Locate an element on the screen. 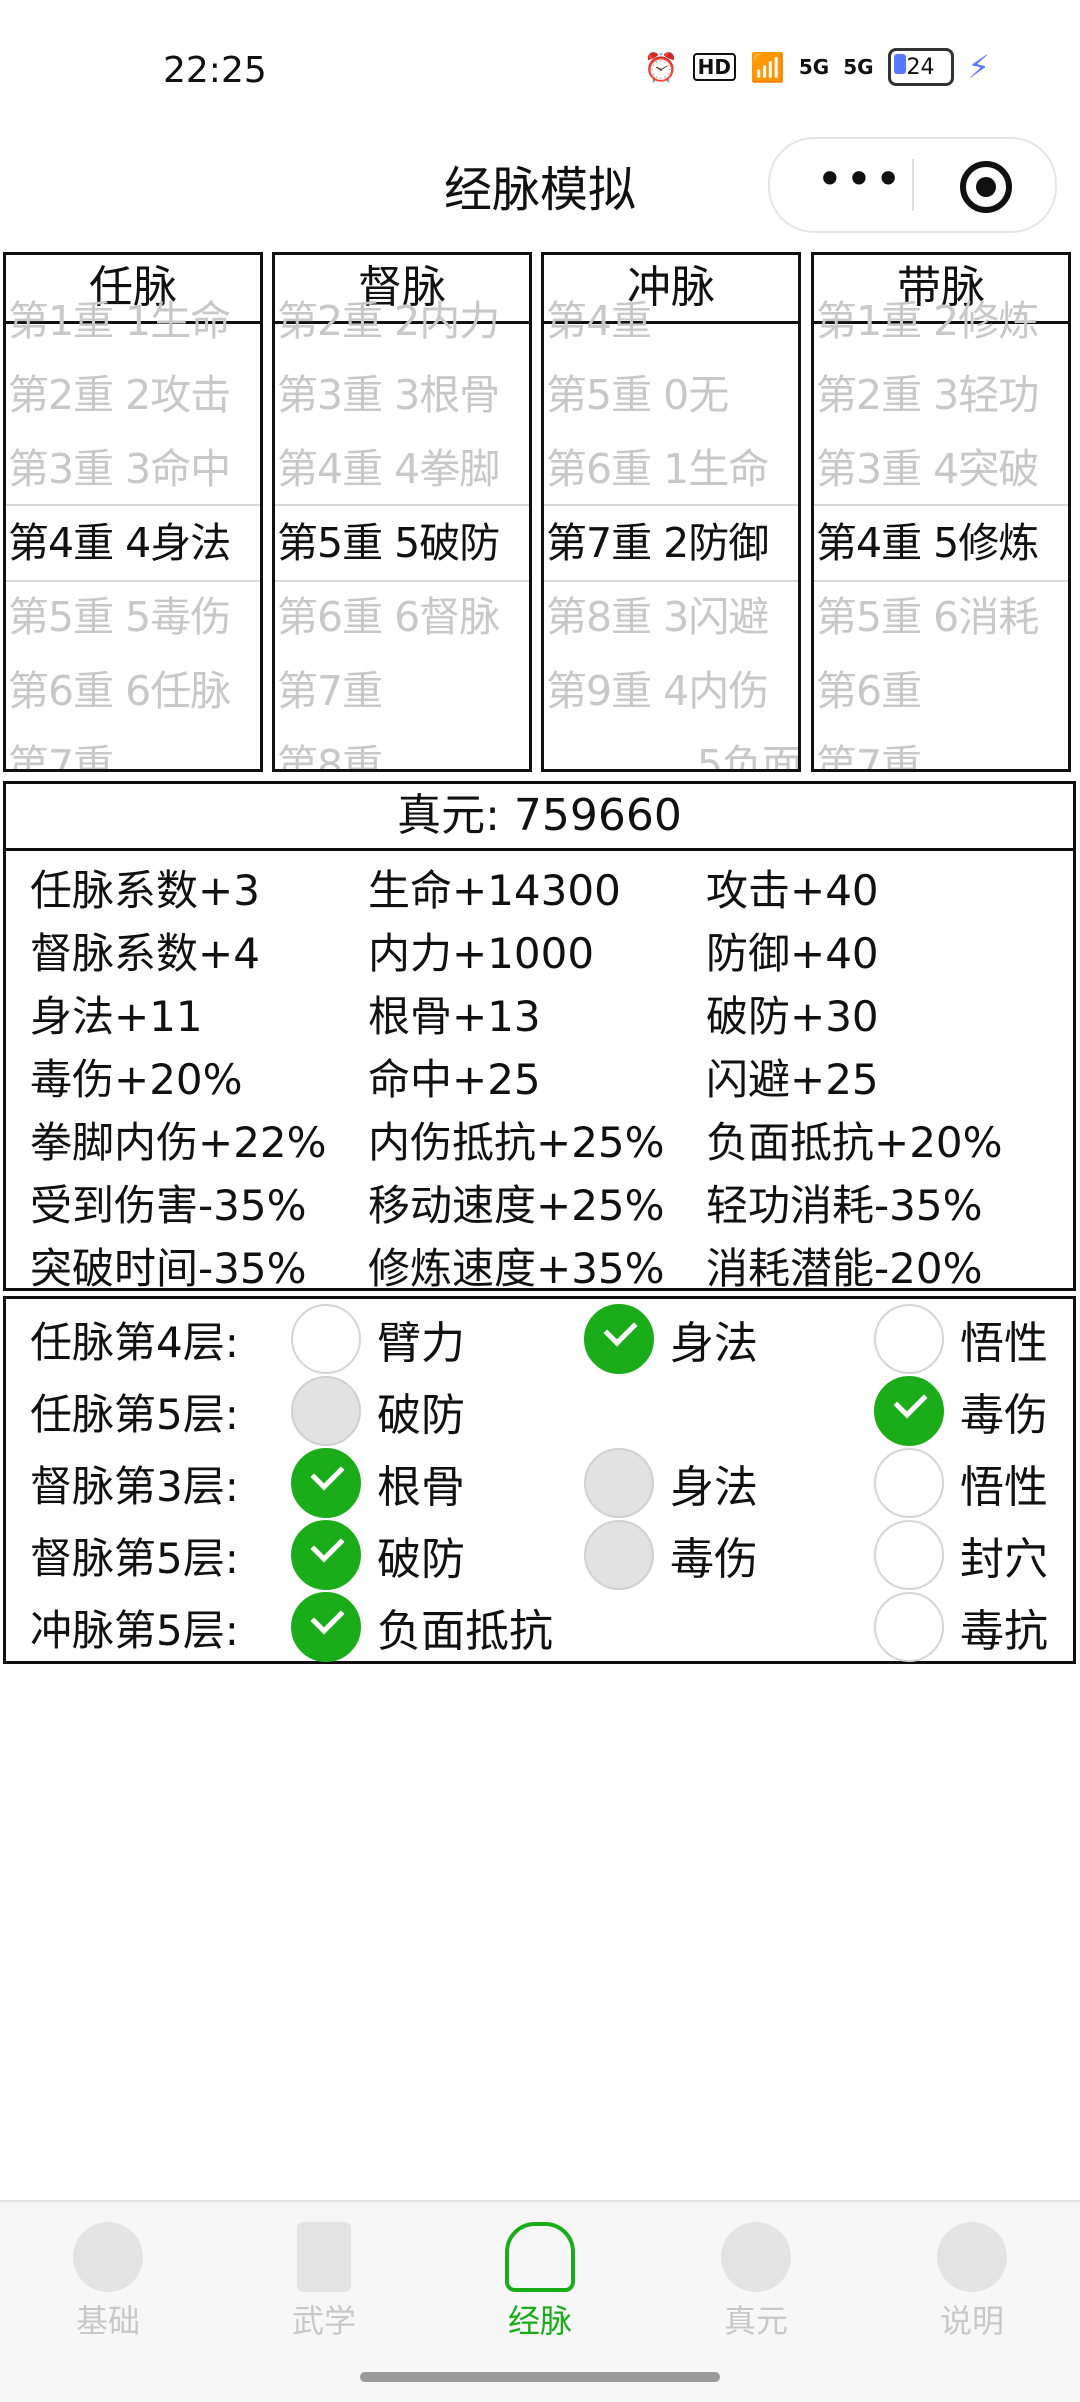 This screenshot has height=2402, width=1080. option-choice-label: 悟性 is located at coordinates (1004, 1487).